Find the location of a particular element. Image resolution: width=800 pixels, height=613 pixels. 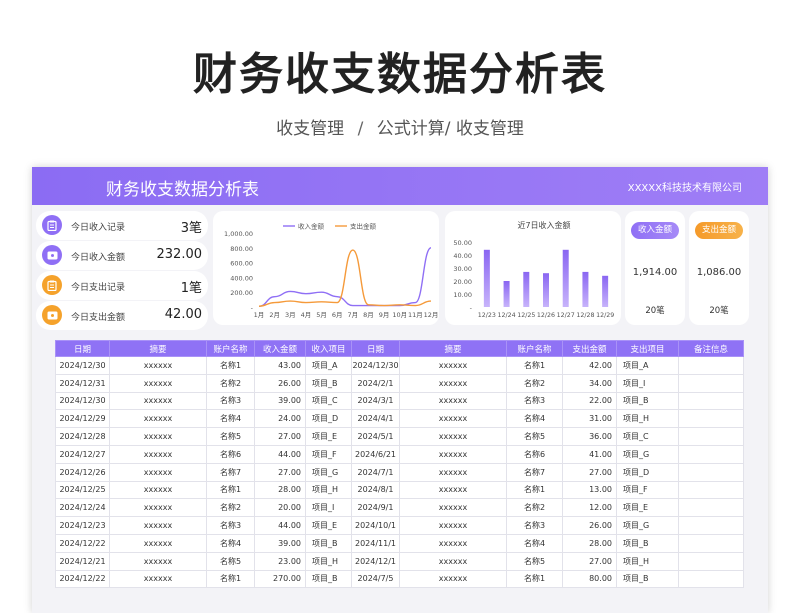

cell-date: 2024/12/31 is located at coordinates (82, 383).